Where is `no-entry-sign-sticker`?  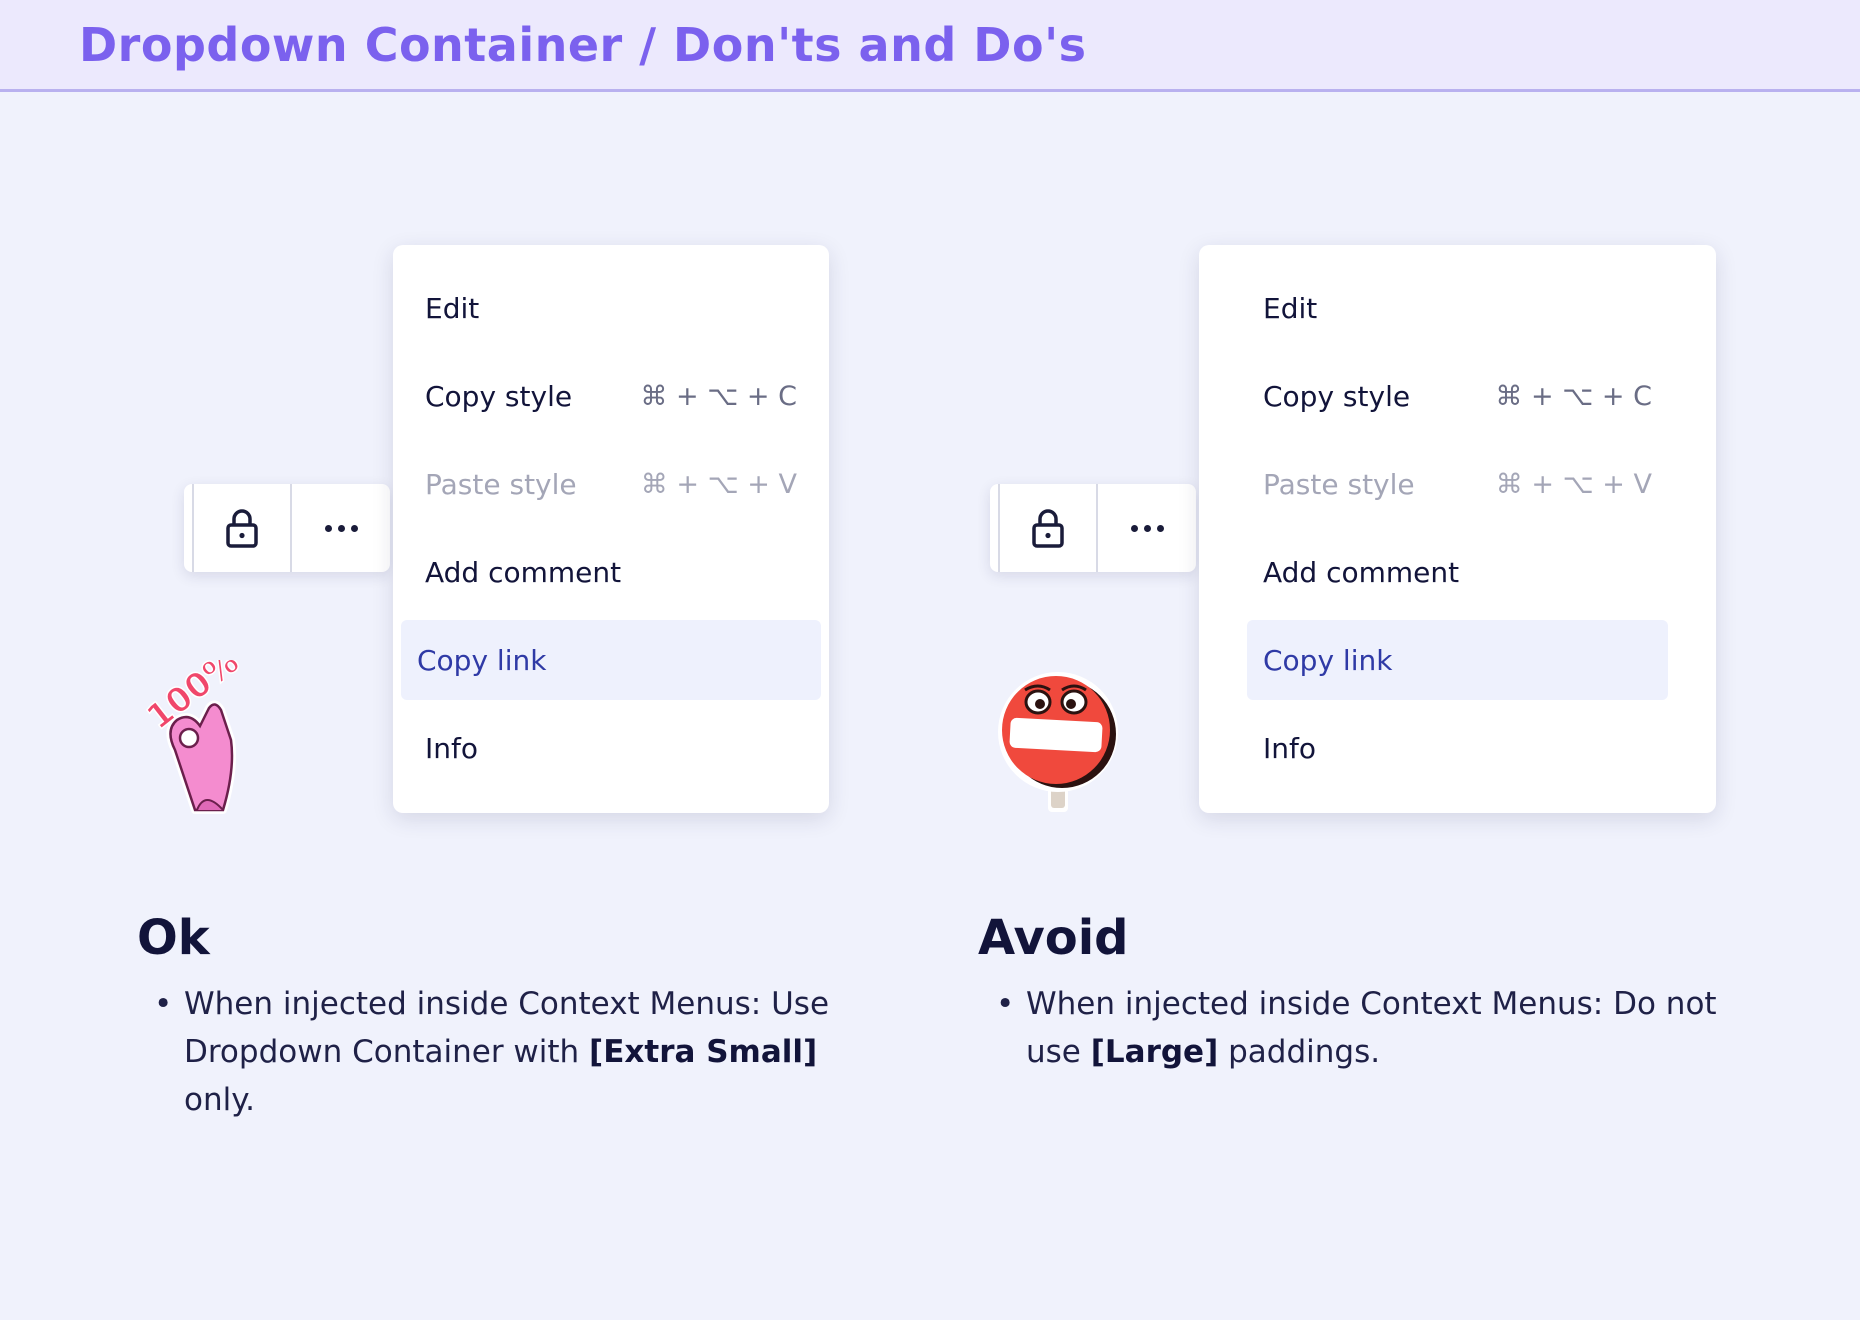 no-entry-sign-sticker is located at coordinates (1058, 742).